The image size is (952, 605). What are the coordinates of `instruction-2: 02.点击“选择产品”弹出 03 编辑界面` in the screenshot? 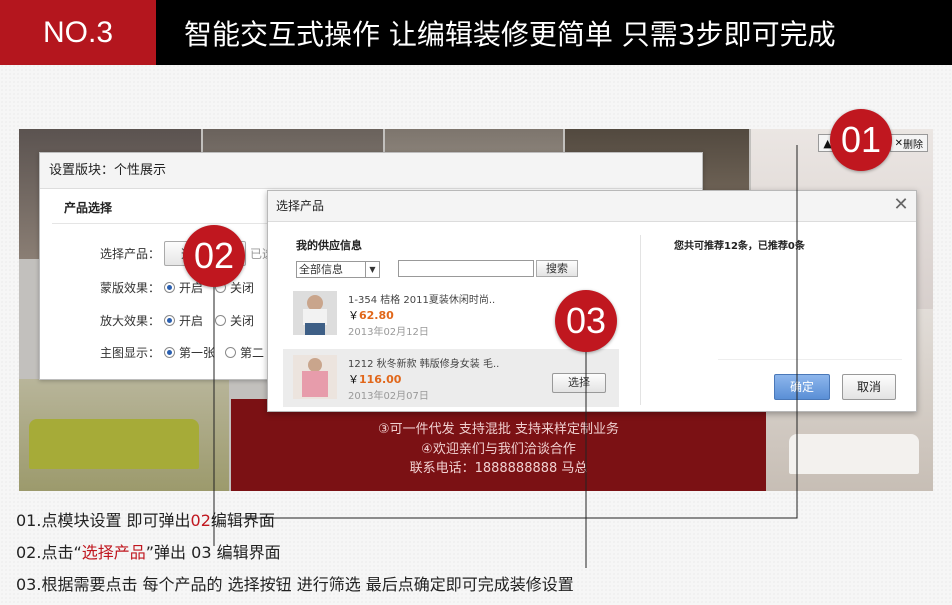 It's located at (148, 551).